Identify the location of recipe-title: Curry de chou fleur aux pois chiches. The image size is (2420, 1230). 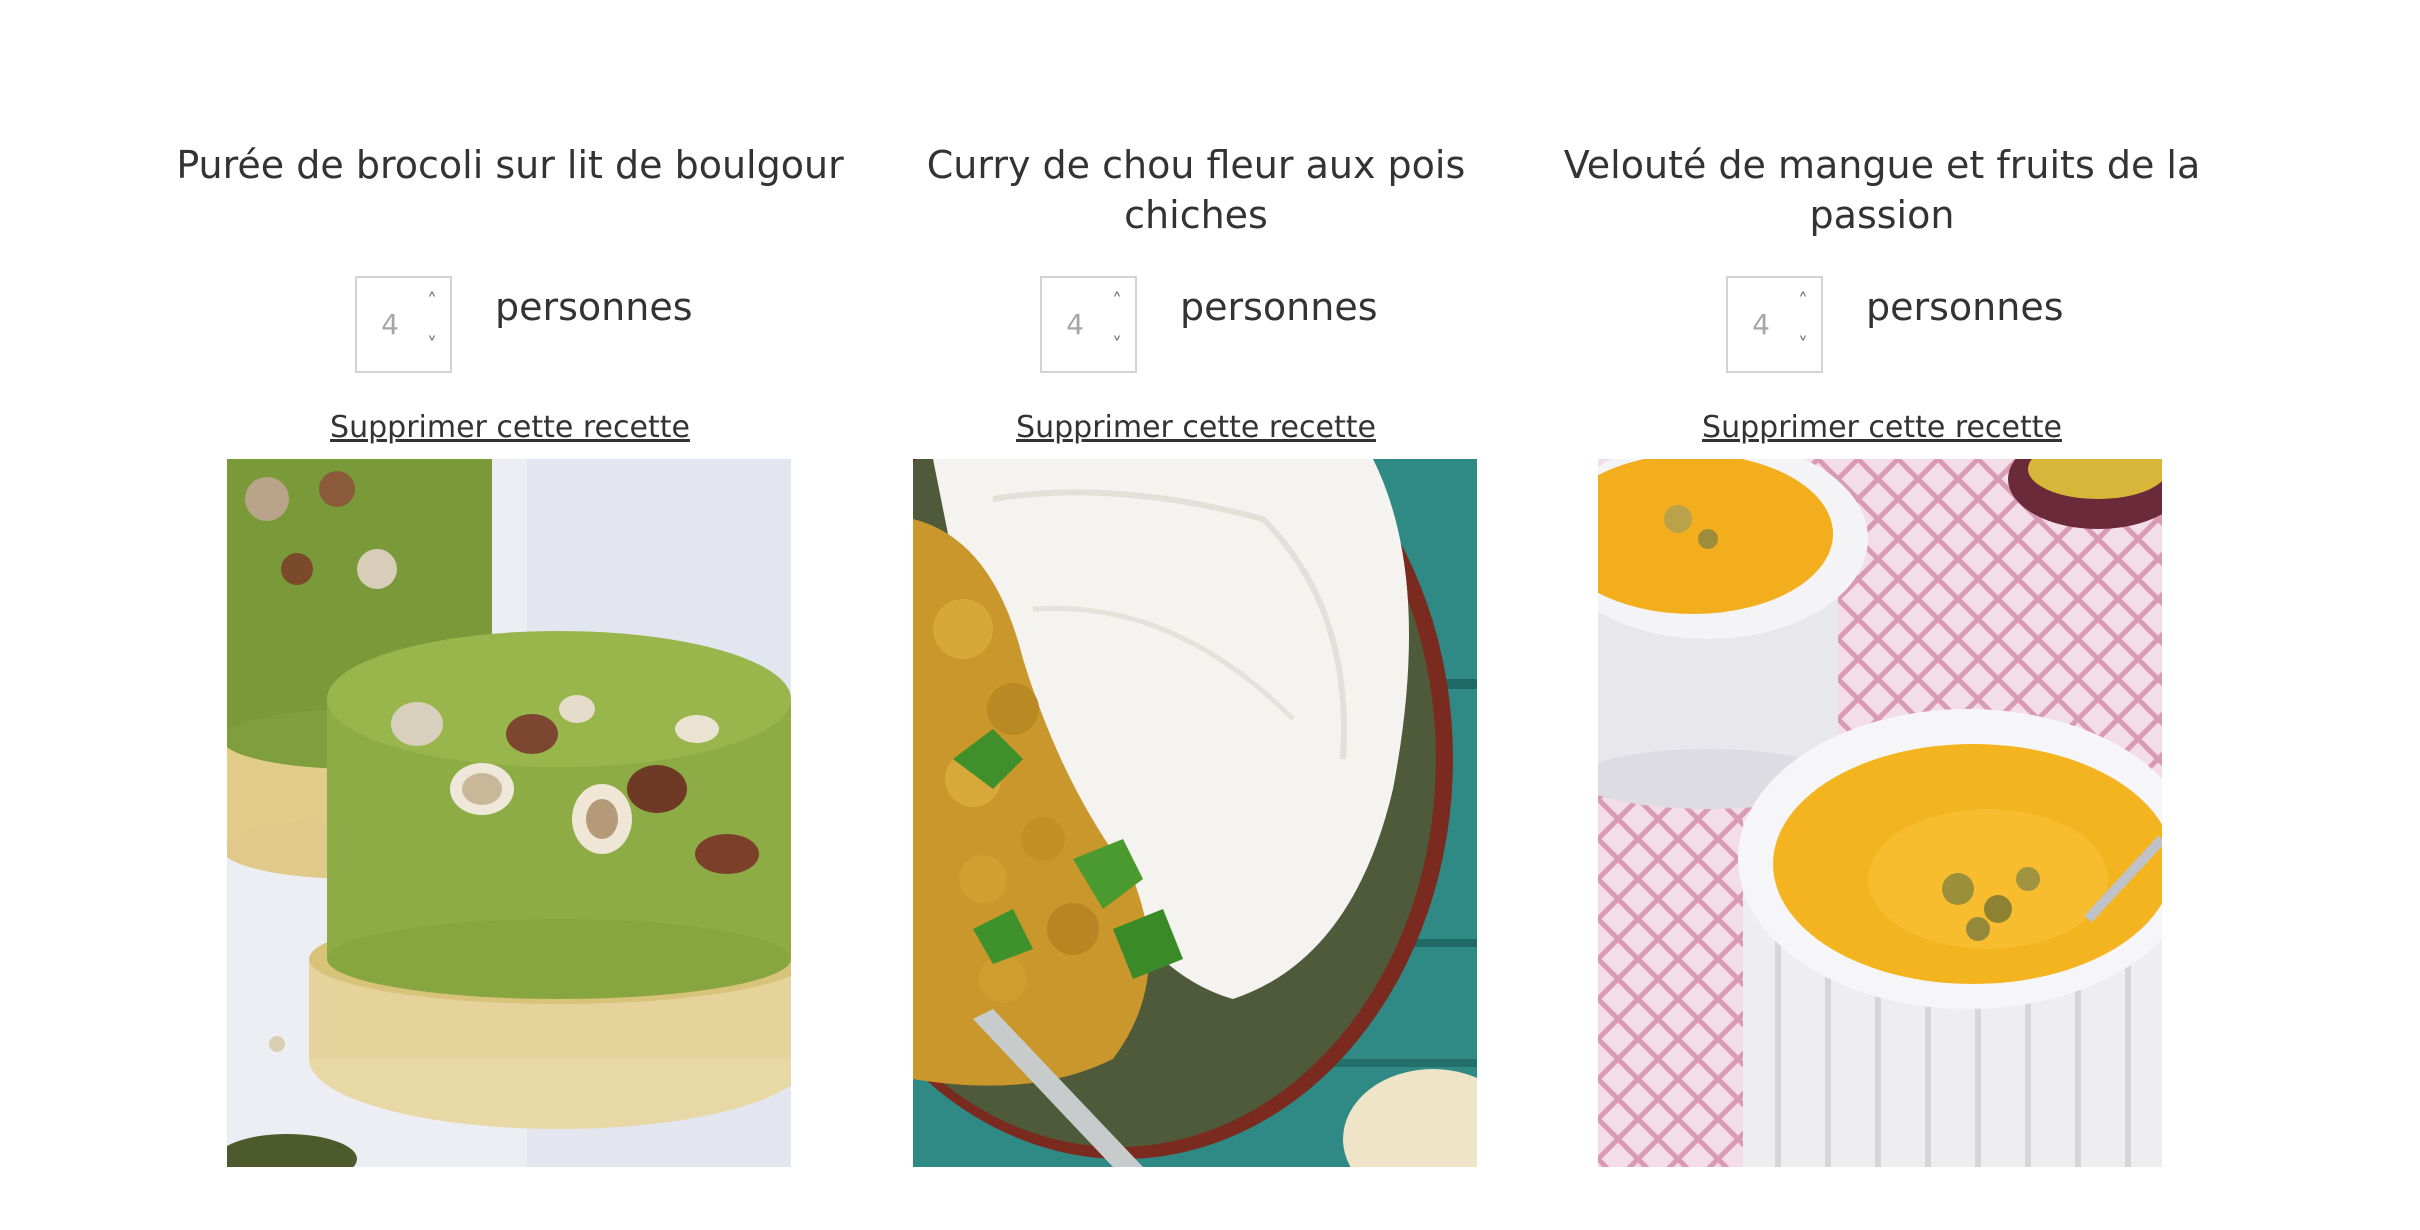
(1196, 190).